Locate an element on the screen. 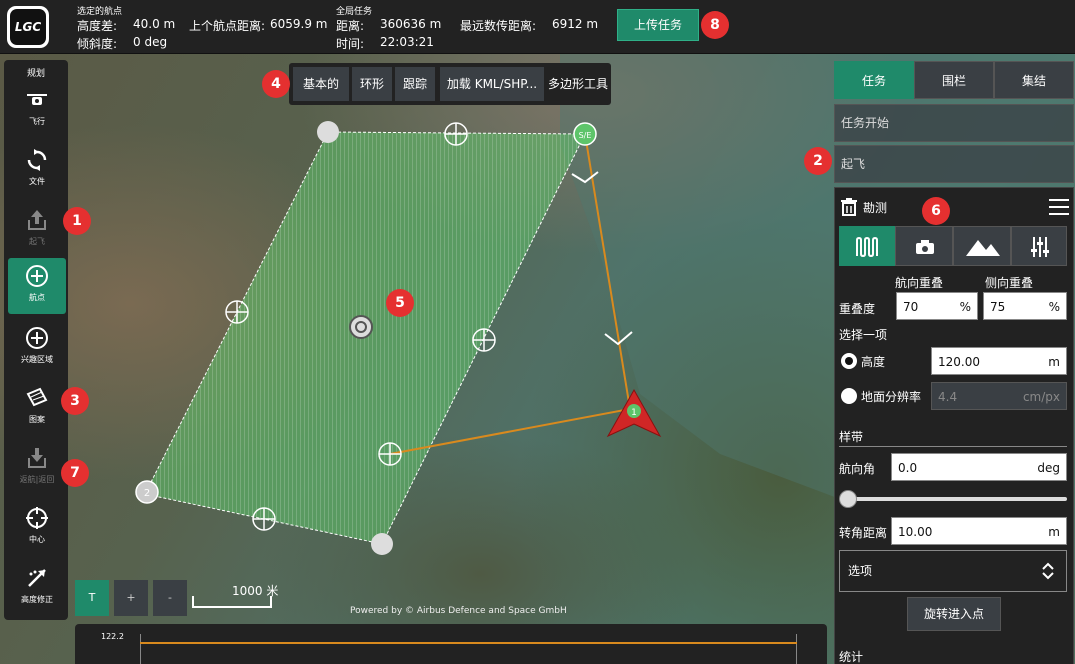 The height and width of the screenshot is (664, 1075). toolbar-pattern-button: 图案 is located at coordinates (37, 408).